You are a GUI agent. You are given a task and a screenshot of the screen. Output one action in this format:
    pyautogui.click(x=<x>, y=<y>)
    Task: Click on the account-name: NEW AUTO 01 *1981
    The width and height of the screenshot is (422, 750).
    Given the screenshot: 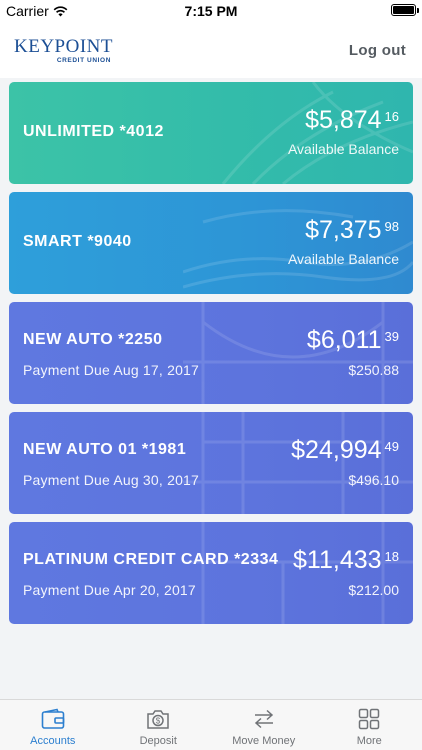 What is the action you would take?
    pyautogui.click(x=105, y=449)
    